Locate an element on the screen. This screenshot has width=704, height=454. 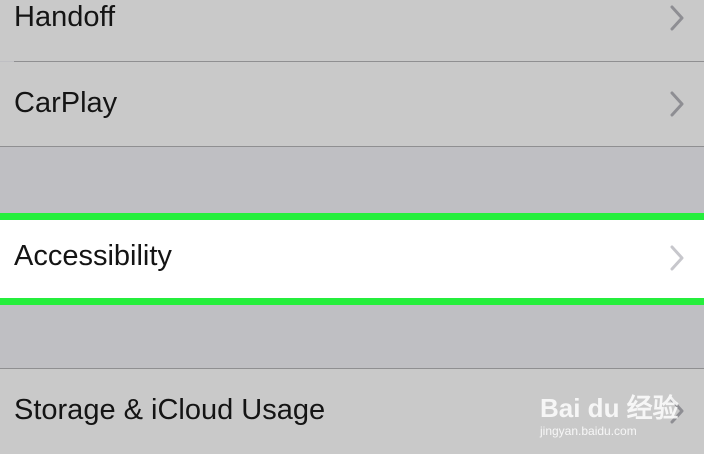
settings-row-label: Storage & iCloud Usage is located at coordinates (170, 410).